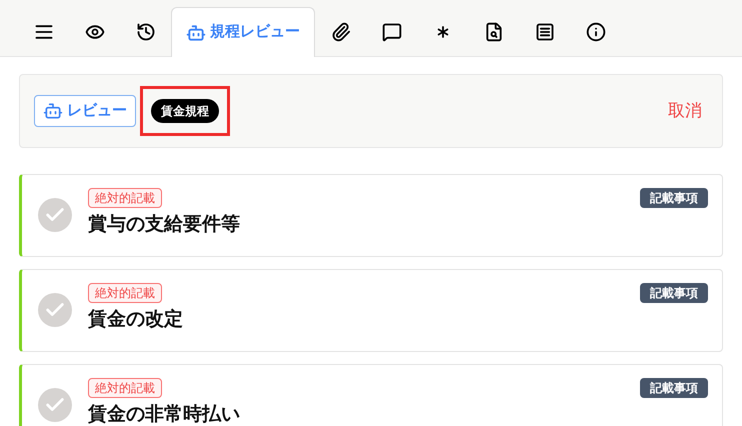 This screenshot has width=742, height=426. I want to click on review-button: レビュー, so click(85, 111).